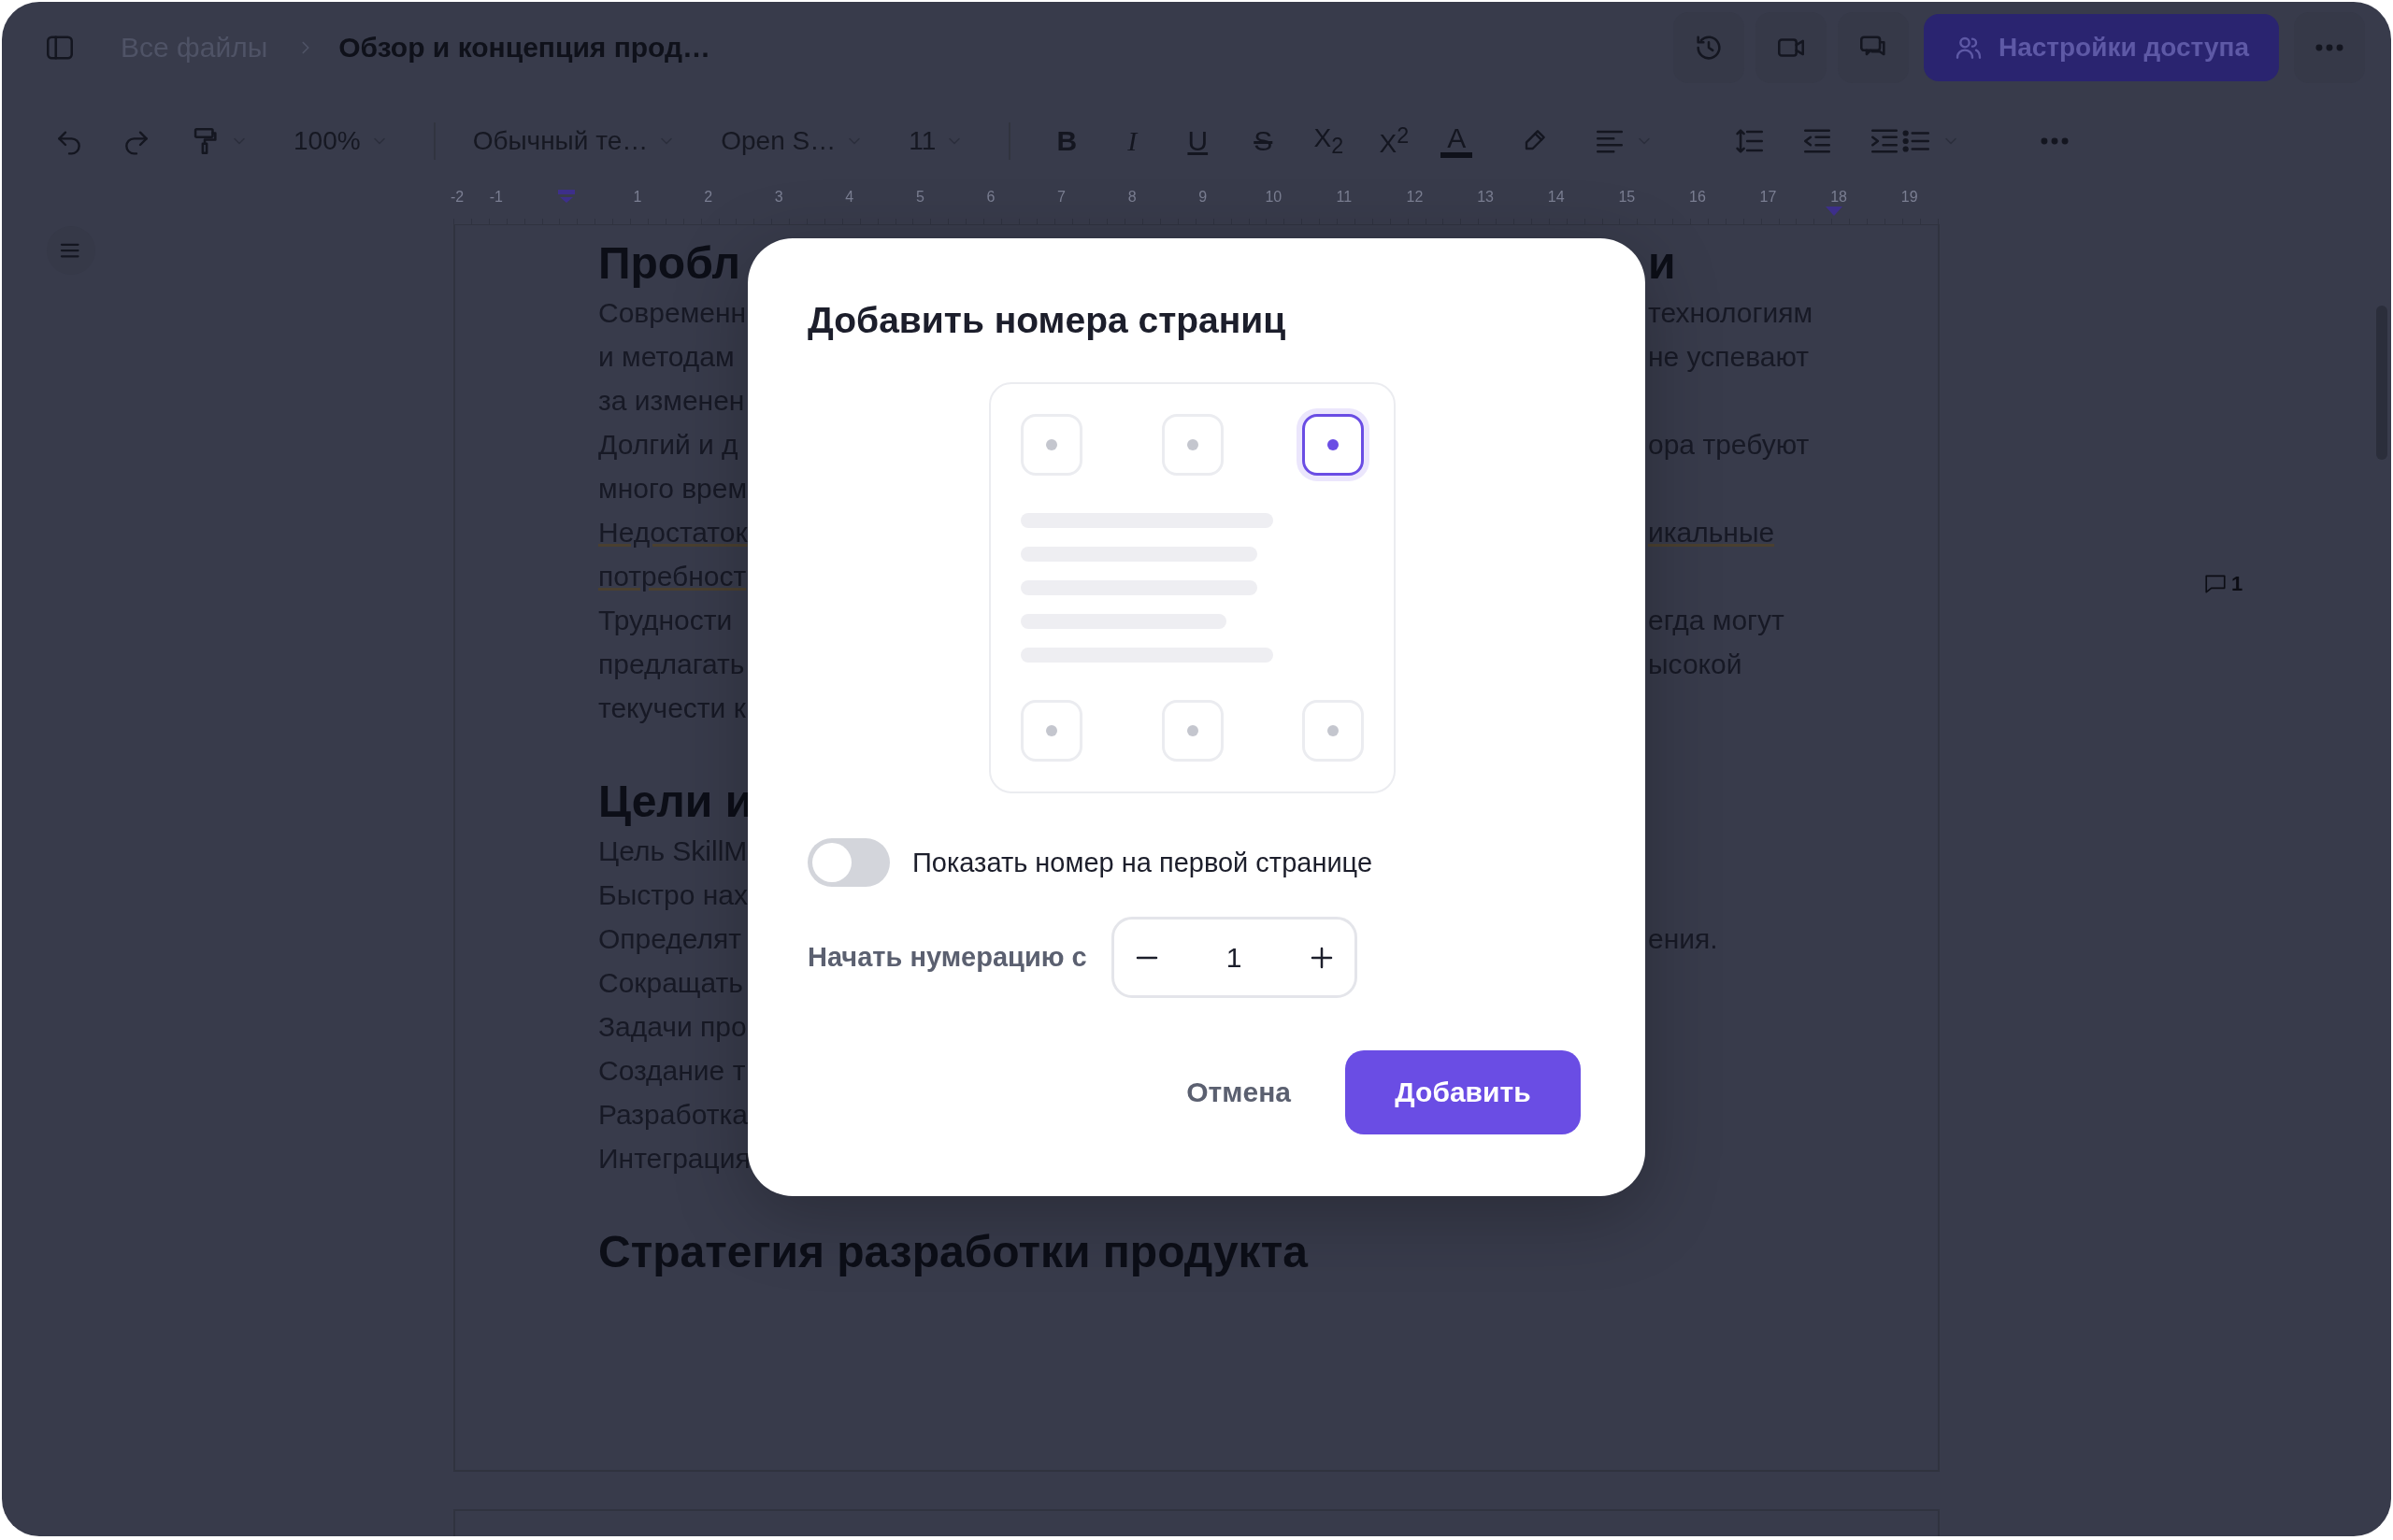  I want to click on ruler-label: 10, so click(1273, 197).